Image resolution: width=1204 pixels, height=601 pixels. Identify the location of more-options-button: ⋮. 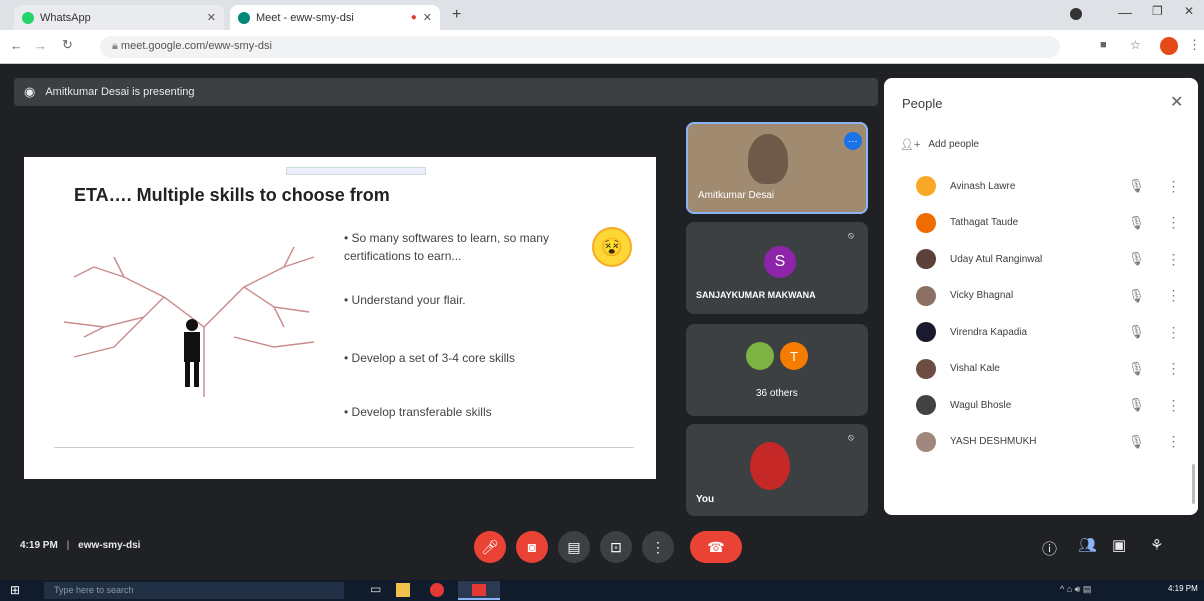
(658, 547).